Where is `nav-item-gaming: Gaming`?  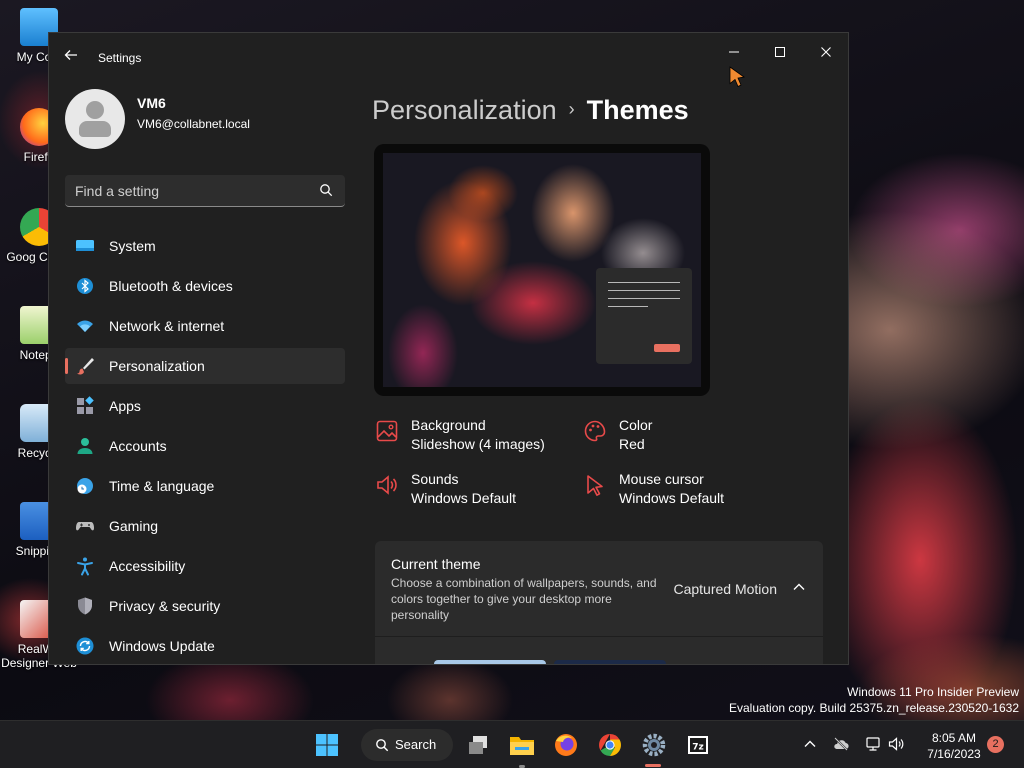
nav-item-gaming: Gaming is located at coordinates (205, 526).